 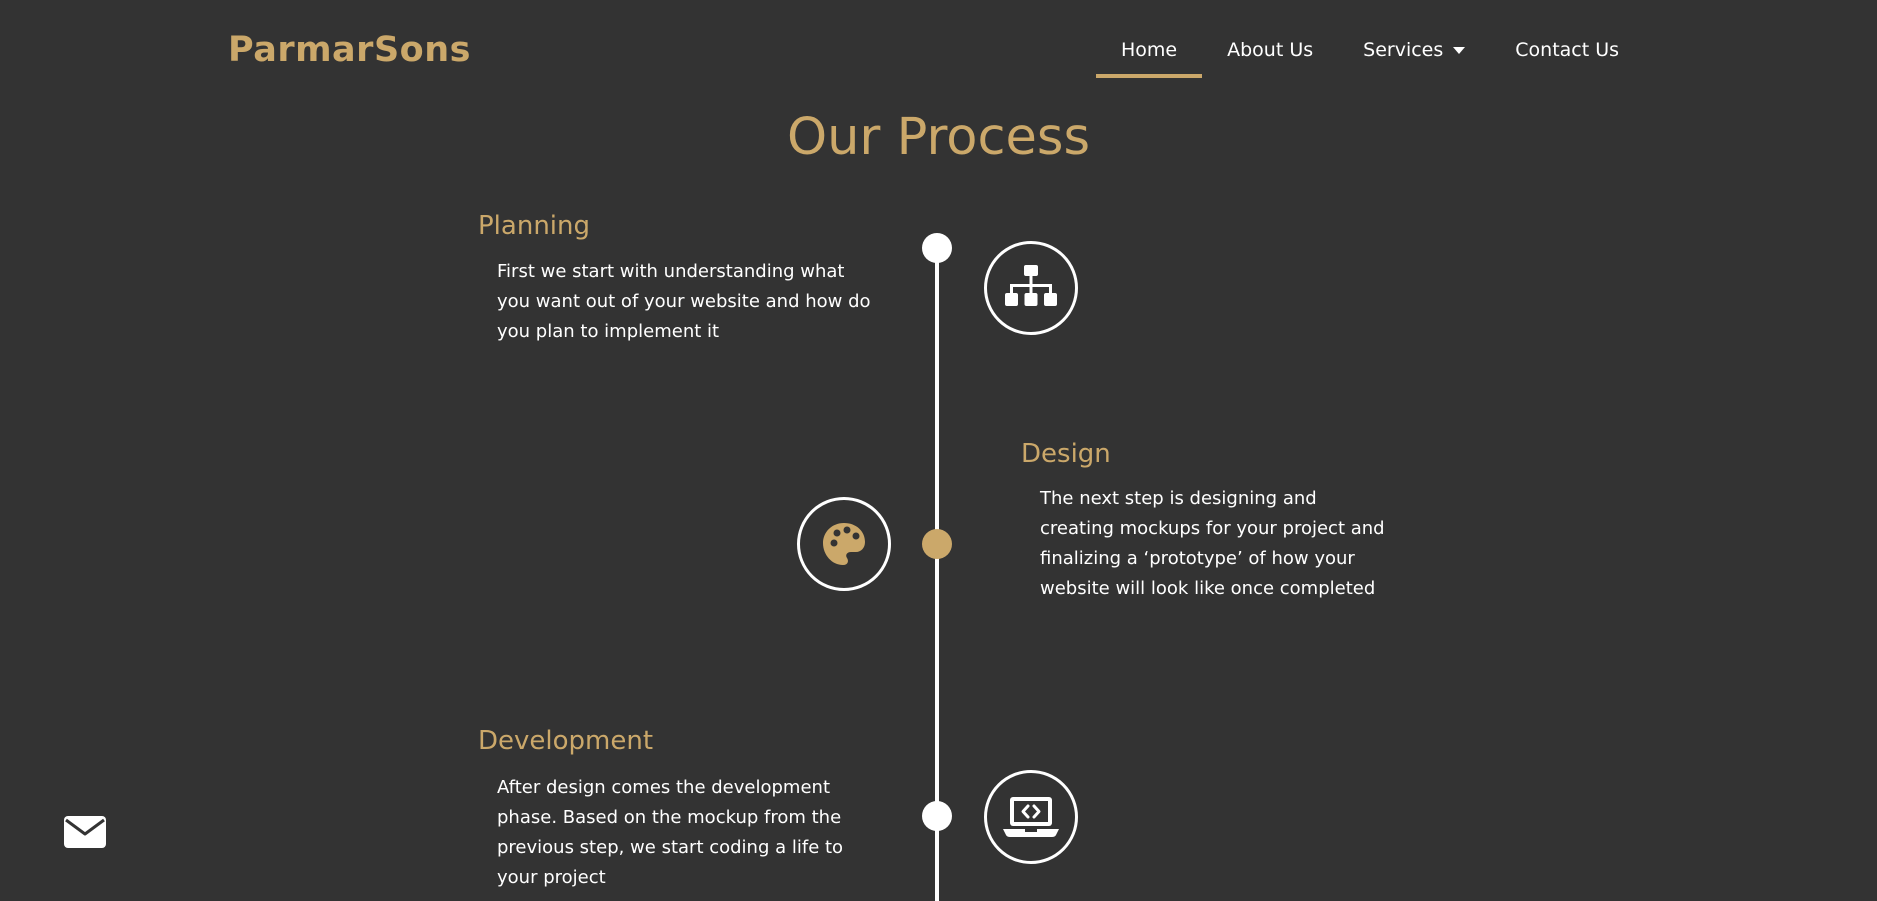 What do you see at coordinates (937, 816) in the screenshot?
I see `timeline-dot-development` at bounding box center [937, 816].